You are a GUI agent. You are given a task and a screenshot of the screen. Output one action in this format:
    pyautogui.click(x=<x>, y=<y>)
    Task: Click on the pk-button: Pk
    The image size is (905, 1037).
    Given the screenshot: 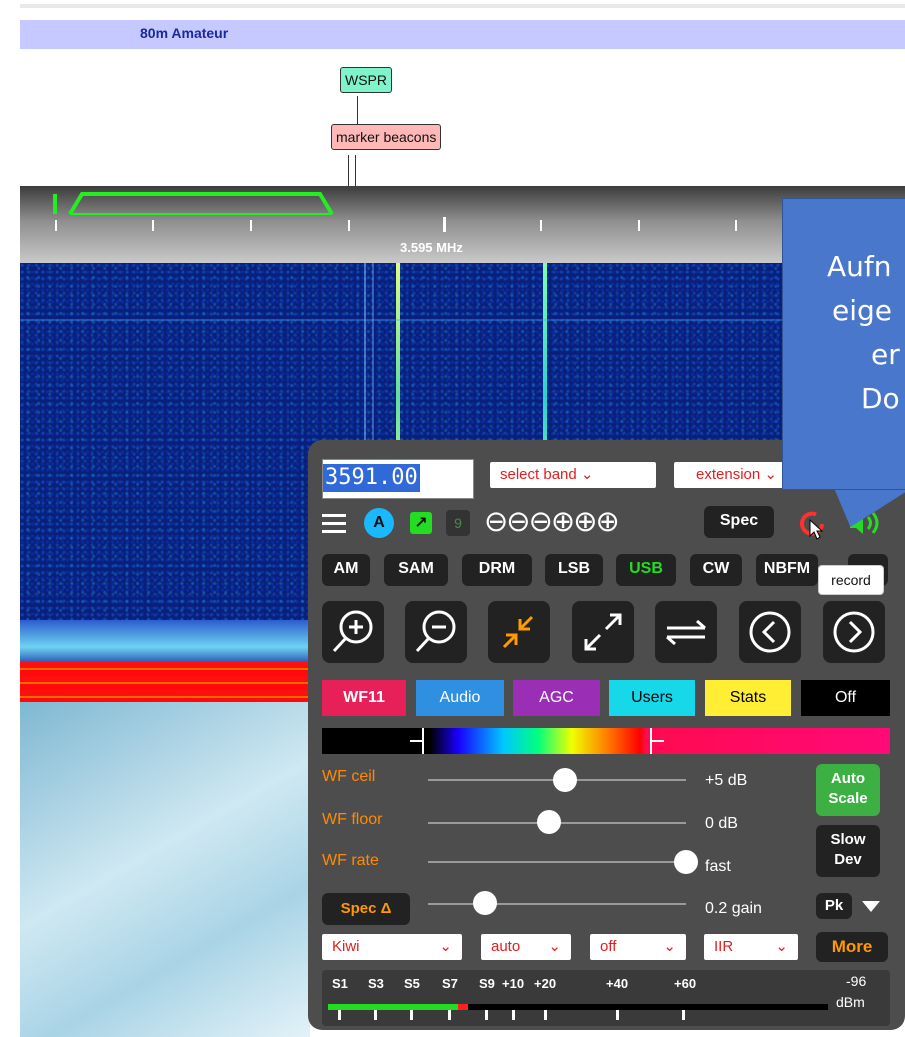 What is the action you would take?
    pyautogui.click(x=834, y=906)
    